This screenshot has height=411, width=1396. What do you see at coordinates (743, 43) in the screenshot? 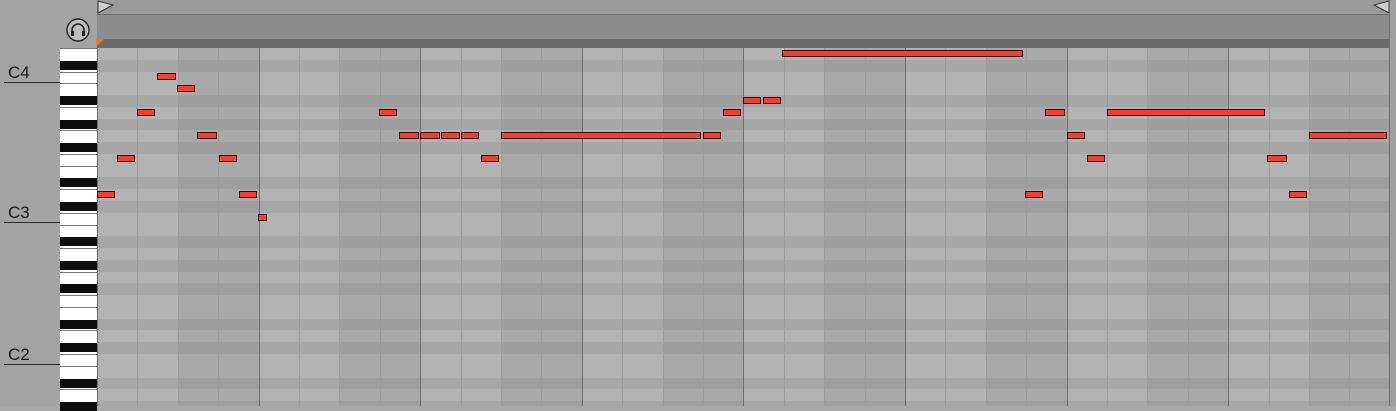
I see `note-velocity-strip` at bounding box center [743, 43].